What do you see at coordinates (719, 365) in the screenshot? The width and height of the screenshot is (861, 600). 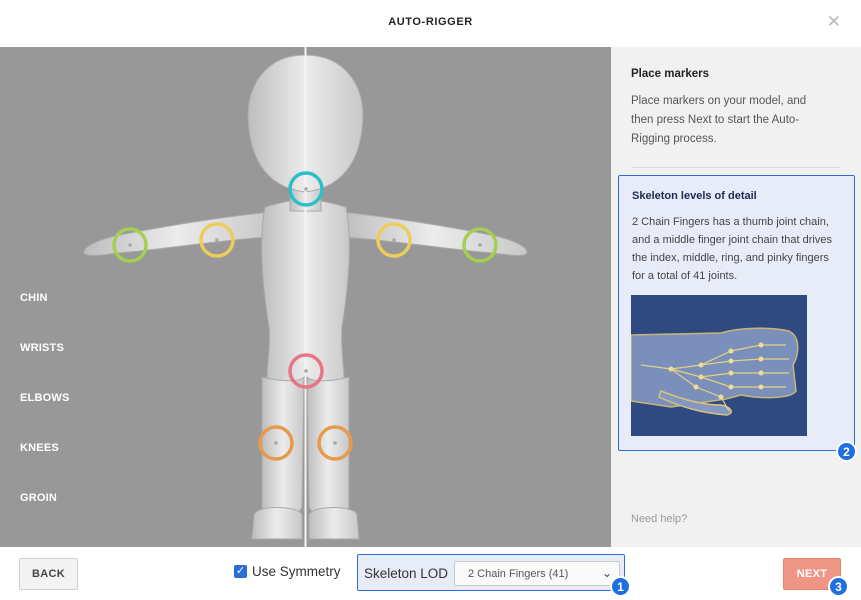 I see `hand-skeleton-image` at bounding box center [719, 365].